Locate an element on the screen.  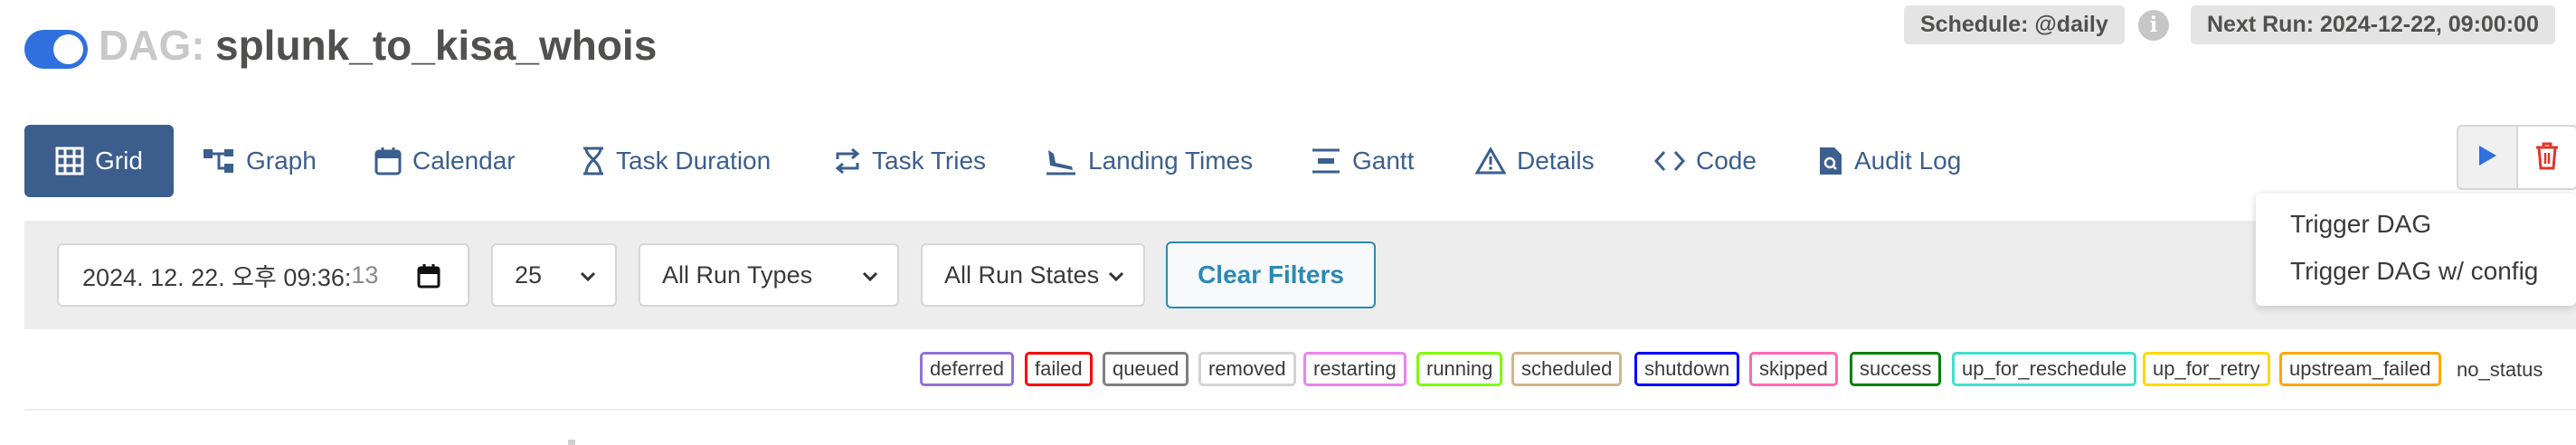
num-runs-value: 25 is located at coordinates (529, 274).